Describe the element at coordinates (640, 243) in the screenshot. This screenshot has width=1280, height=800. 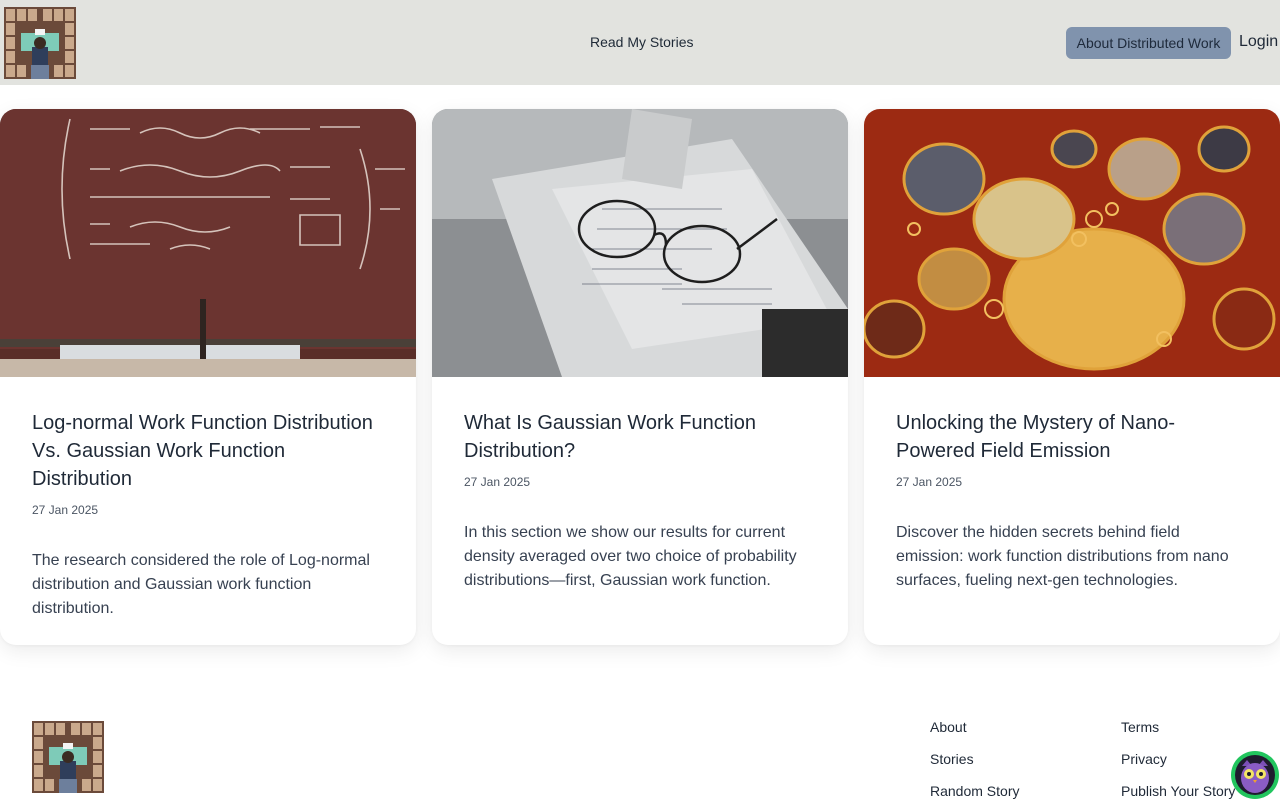
I see `glasses-on-notebook-image` at that location.